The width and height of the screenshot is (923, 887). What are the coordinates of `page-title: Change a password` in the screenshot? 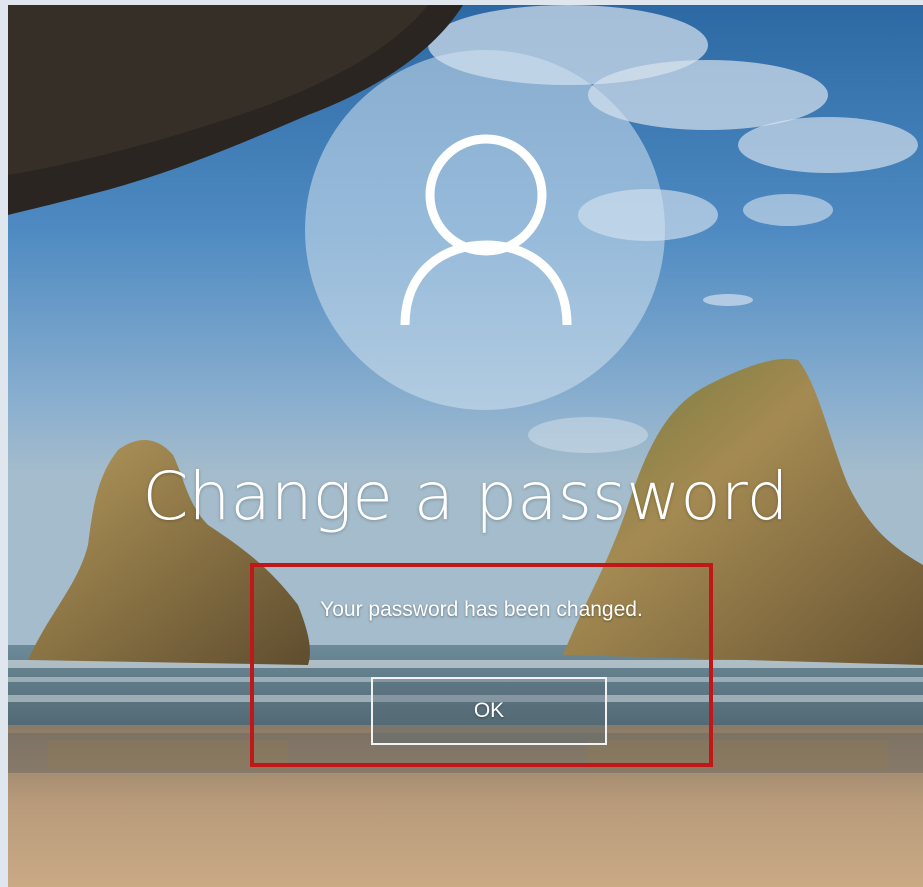 It's located at (465, 496).